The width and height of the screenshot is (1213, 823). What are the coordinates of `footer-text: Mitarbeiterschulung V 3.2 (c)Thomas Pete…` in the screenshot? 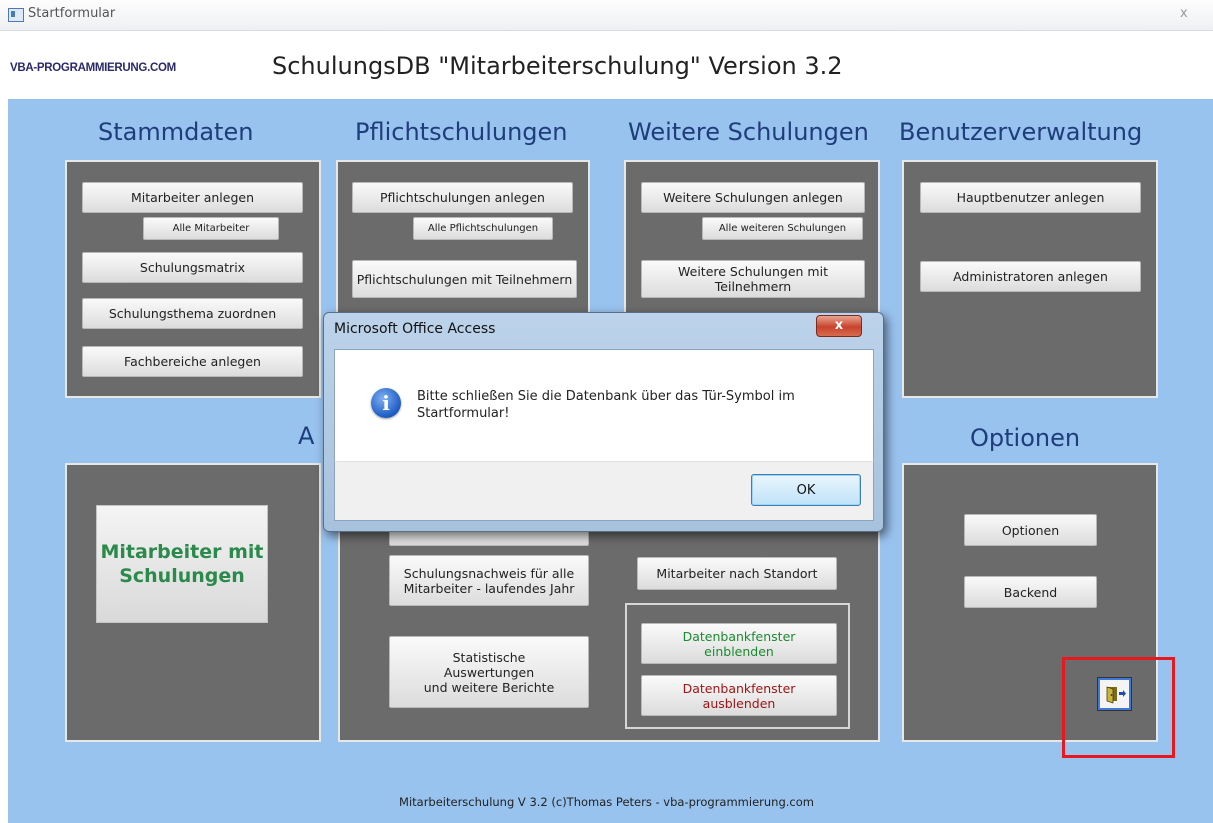 It's located at (606, 802).